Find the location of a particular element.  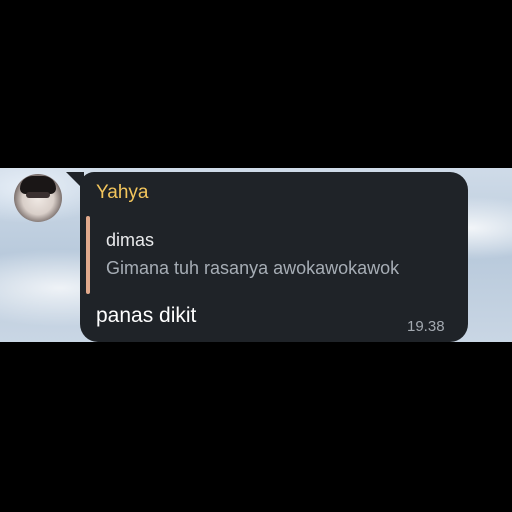

avatar is located at coordinates (38, 198).